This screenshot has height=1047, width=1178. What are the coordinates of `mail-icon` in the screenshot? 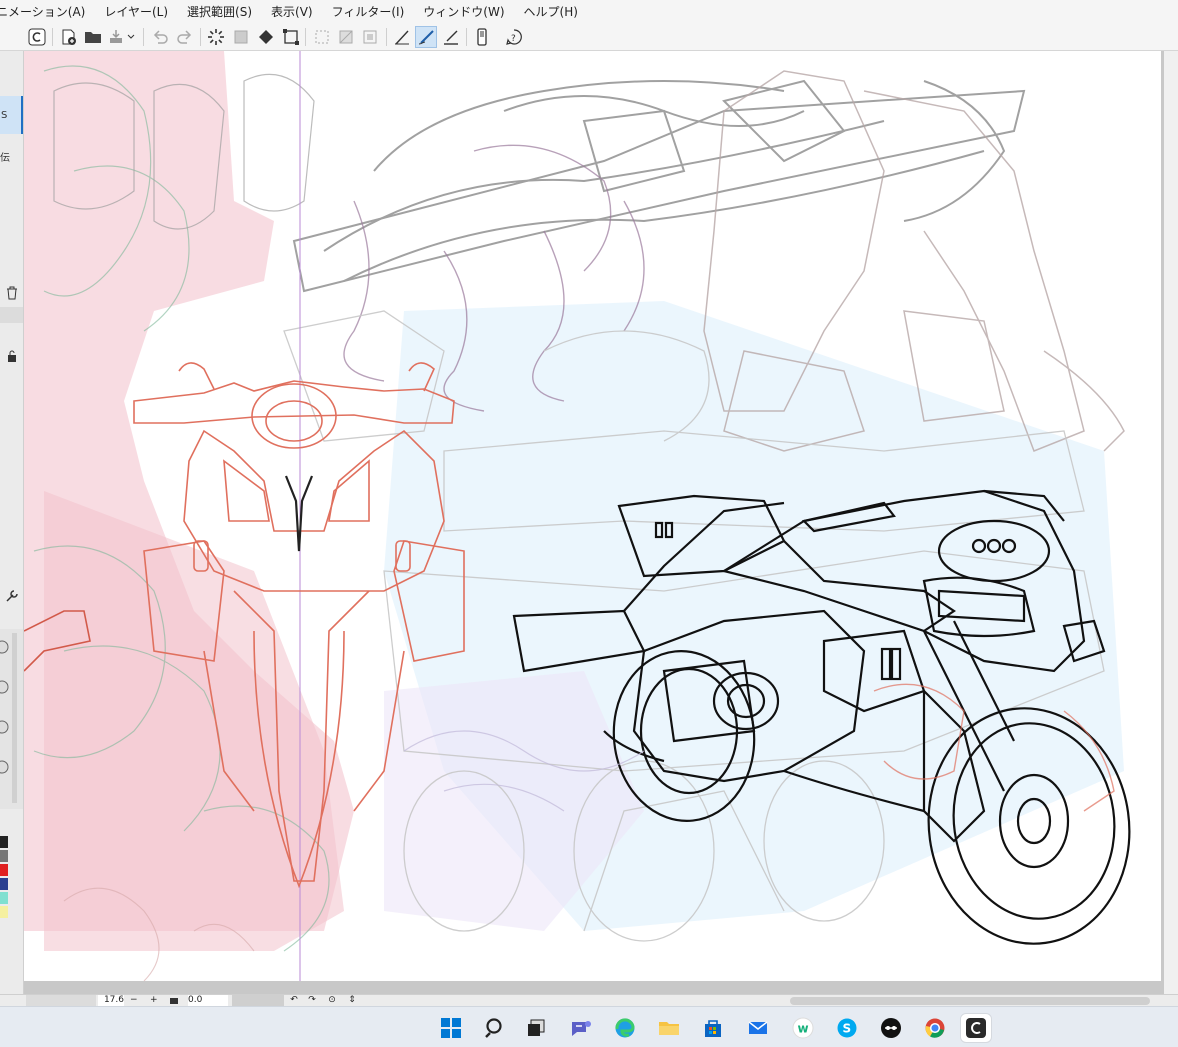 It's located at (758, 1028).